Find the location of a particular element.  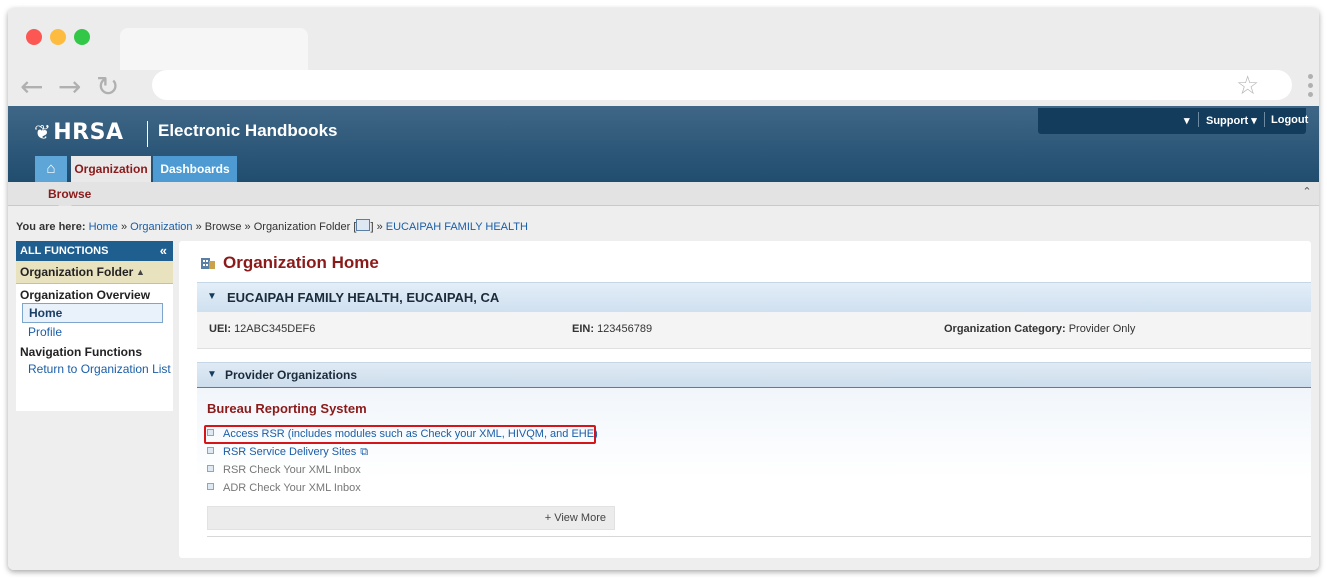

hrsa-logo: ❦HRSA is located at coordinates (79, 132).